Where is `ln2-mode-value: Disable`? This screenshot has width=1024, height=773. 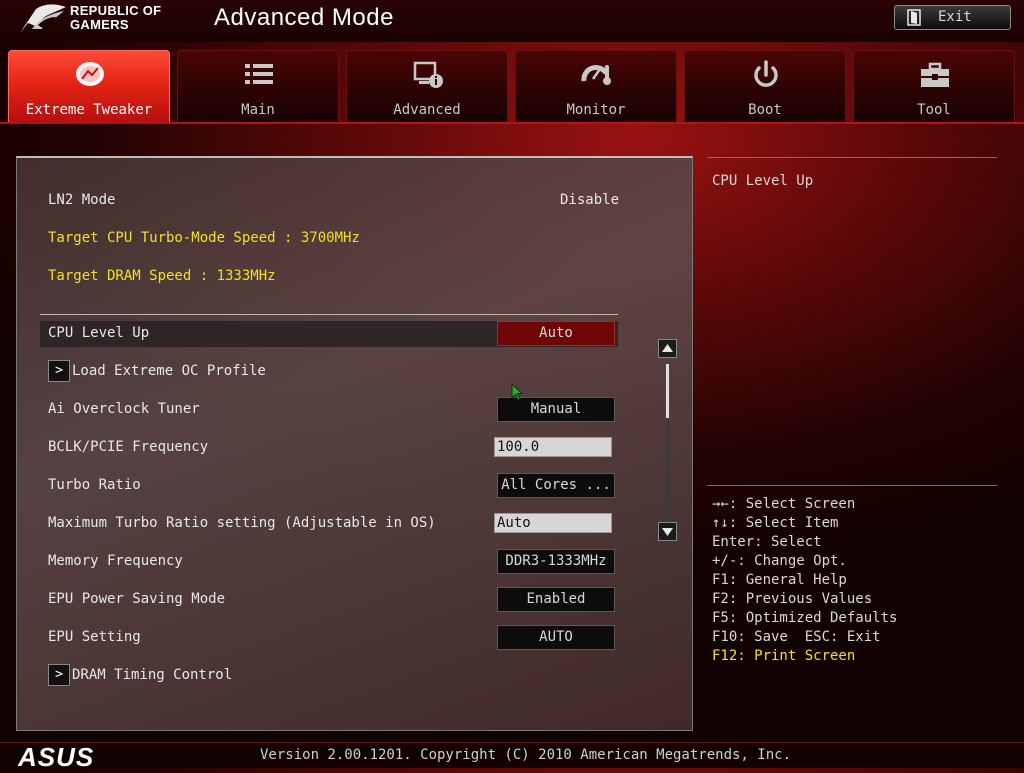 ln2-mode-value: Disable is located at coordinates (590, 200).